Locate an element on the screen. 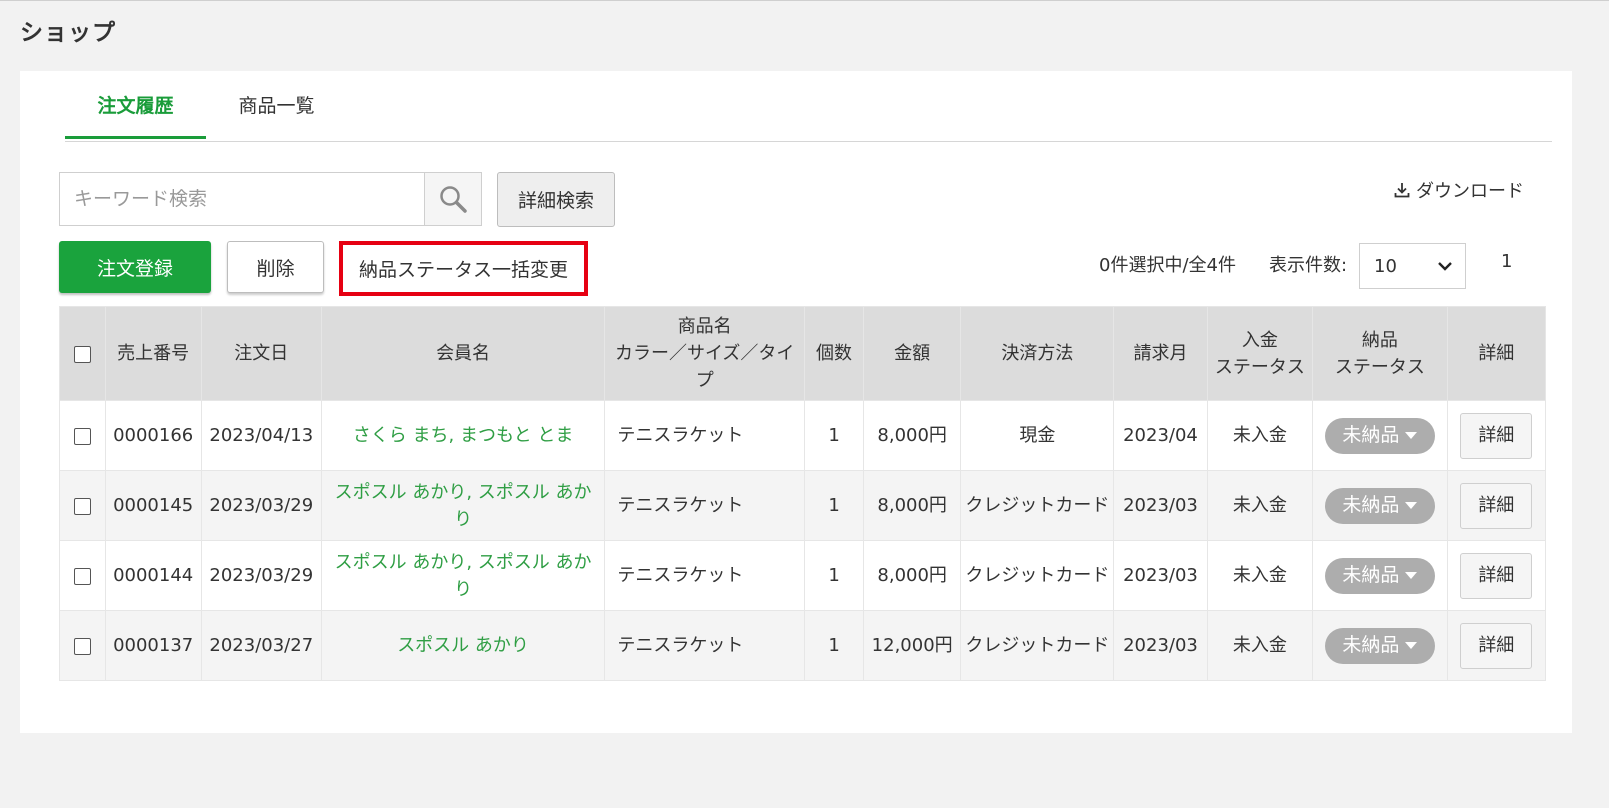  order-date-cell: 2023/04/13 is located at coordinates (261, 435).